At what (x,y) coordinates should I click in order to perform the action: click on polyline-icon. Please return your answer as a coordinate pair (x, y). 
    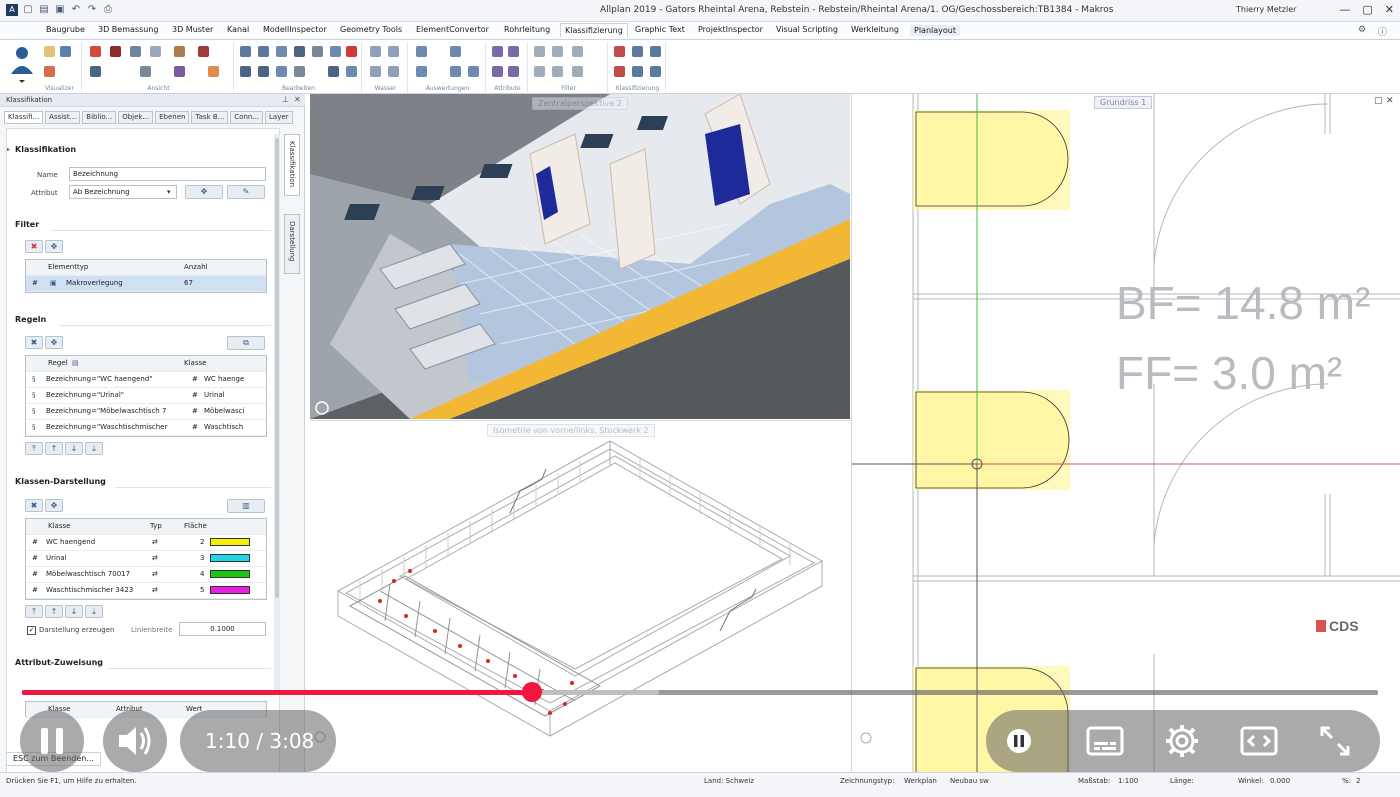
    Looking at the image, I should click on (203, 51).